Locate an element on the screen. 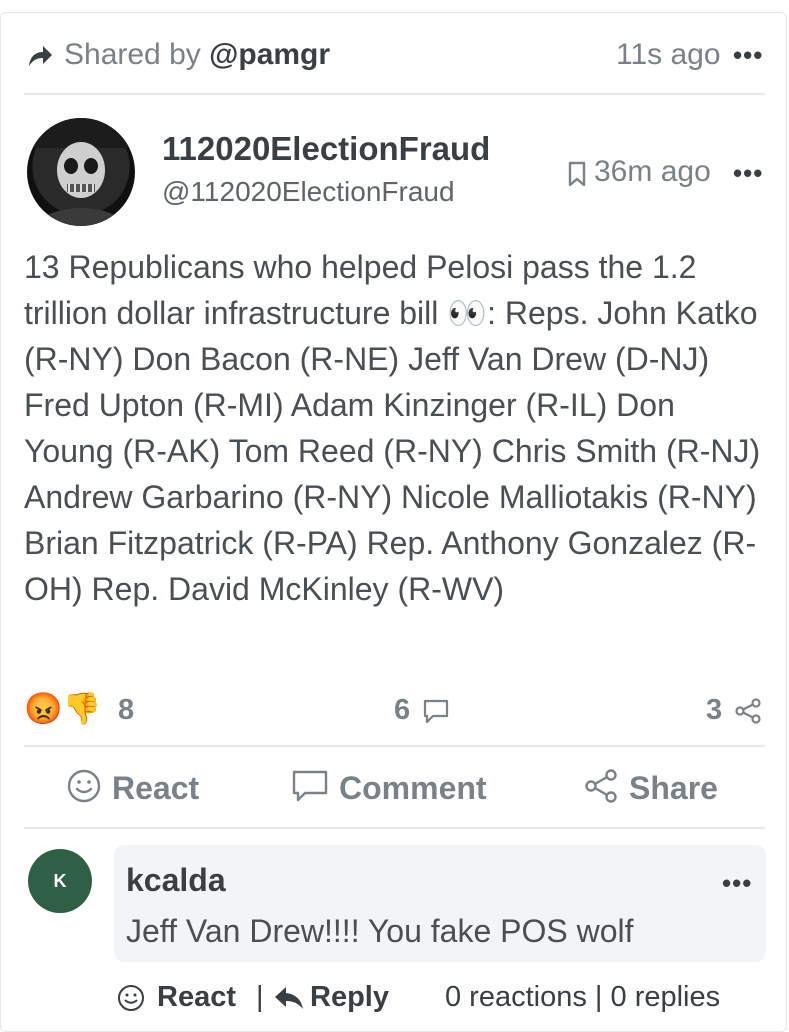  comment-avatar: K is located at coordinates (60, 881).